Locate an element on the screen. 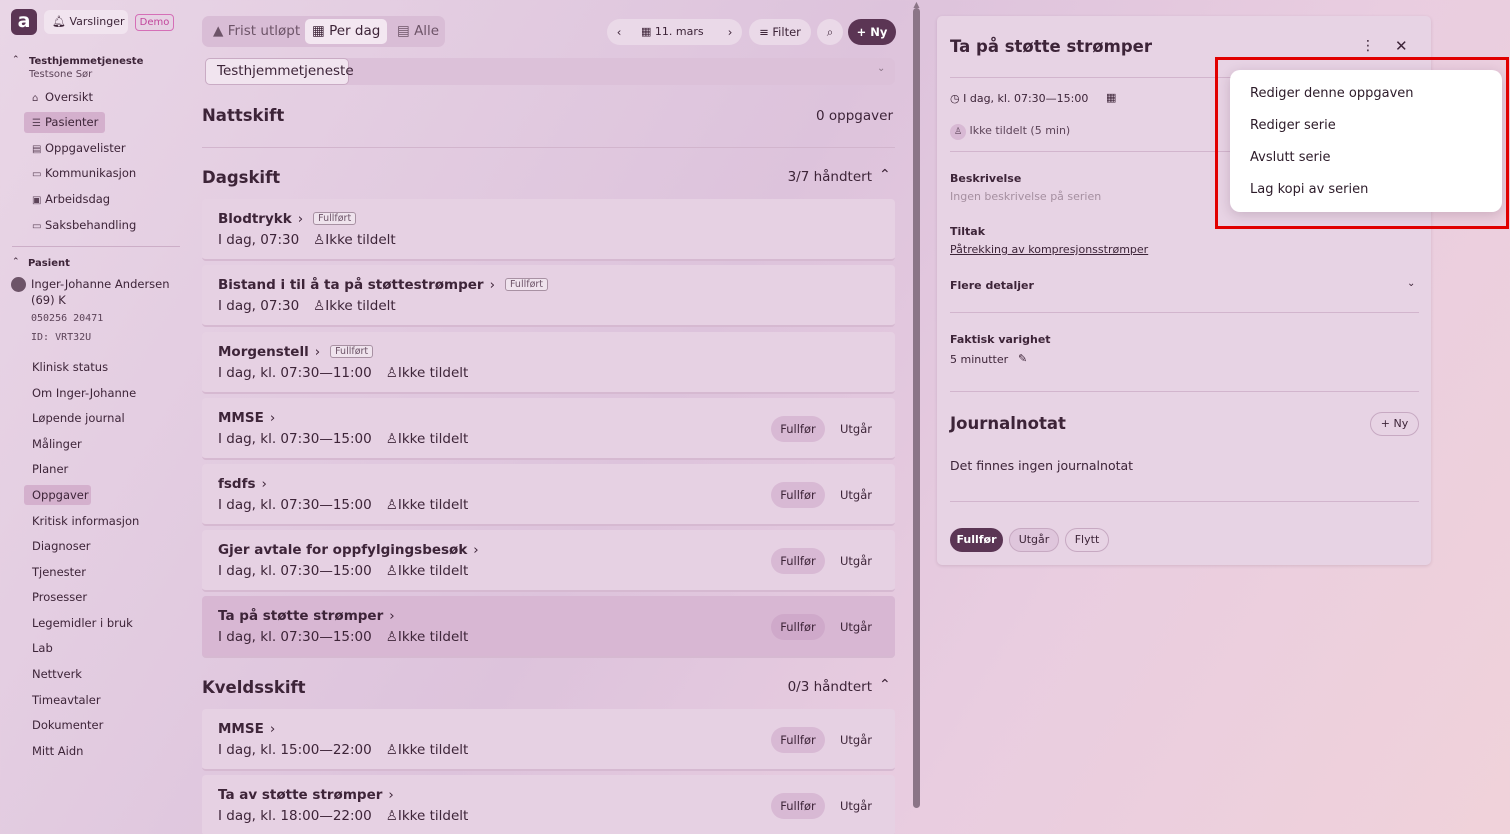 The image size is (1510, 834). nav-kommunikasjon: ▭ Kommunikasjon is located at coordinates (80, 173).